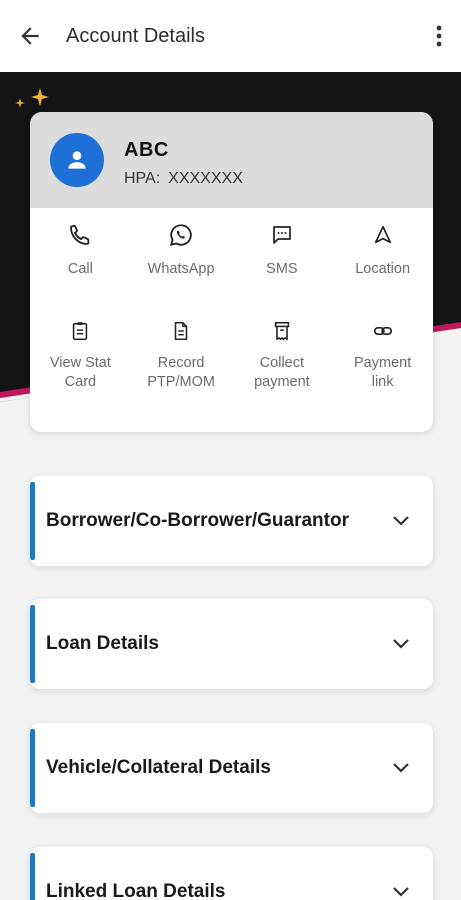  I want to click on whatsapp-button: WhatsApp, so click(181, 266).